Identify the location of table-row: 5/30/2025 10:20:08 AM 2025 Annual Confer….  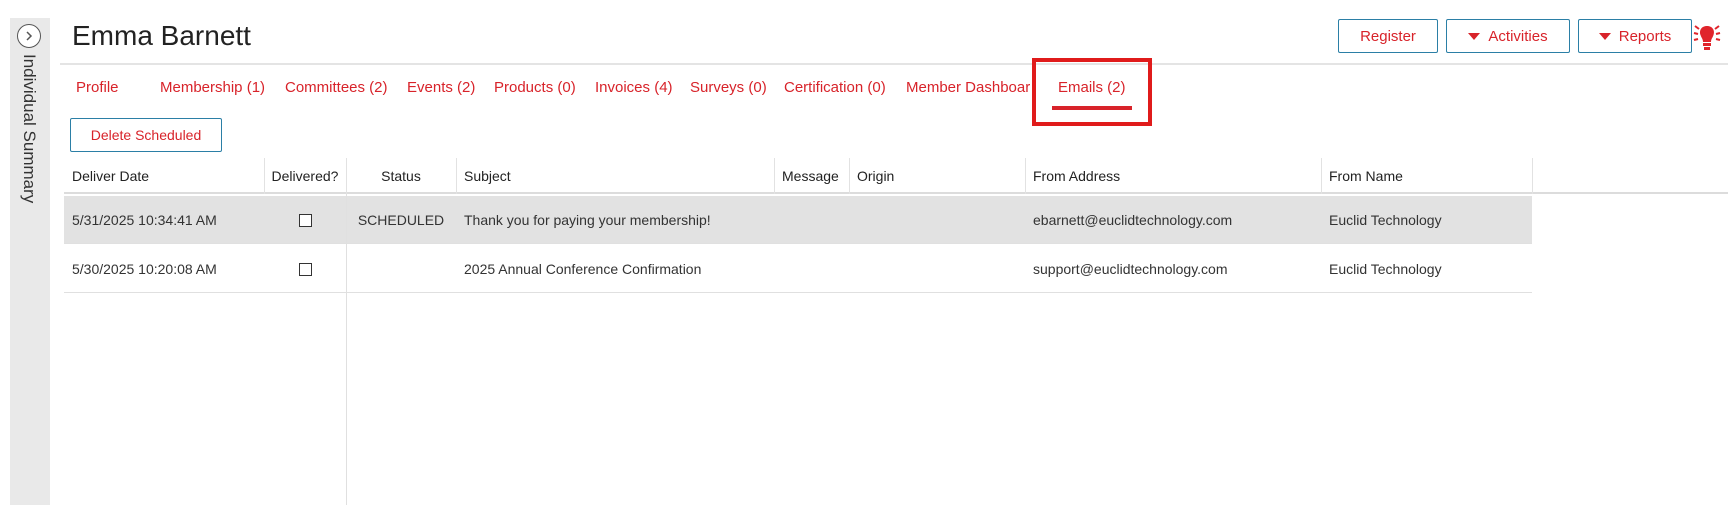
(798, 269).